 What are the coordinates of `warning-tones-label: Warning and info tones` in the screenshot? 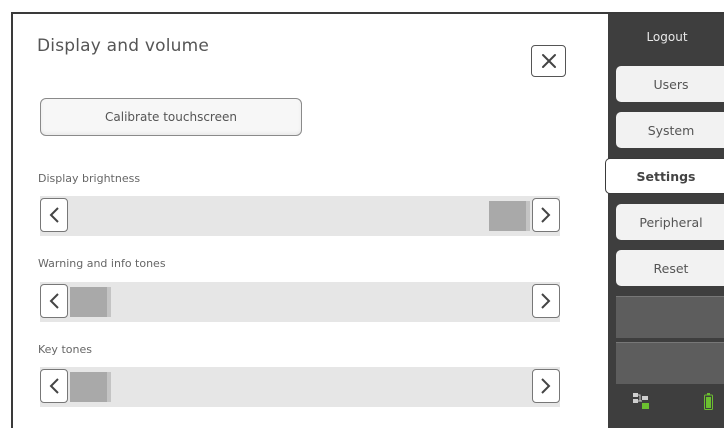 It's located at (102, 263).